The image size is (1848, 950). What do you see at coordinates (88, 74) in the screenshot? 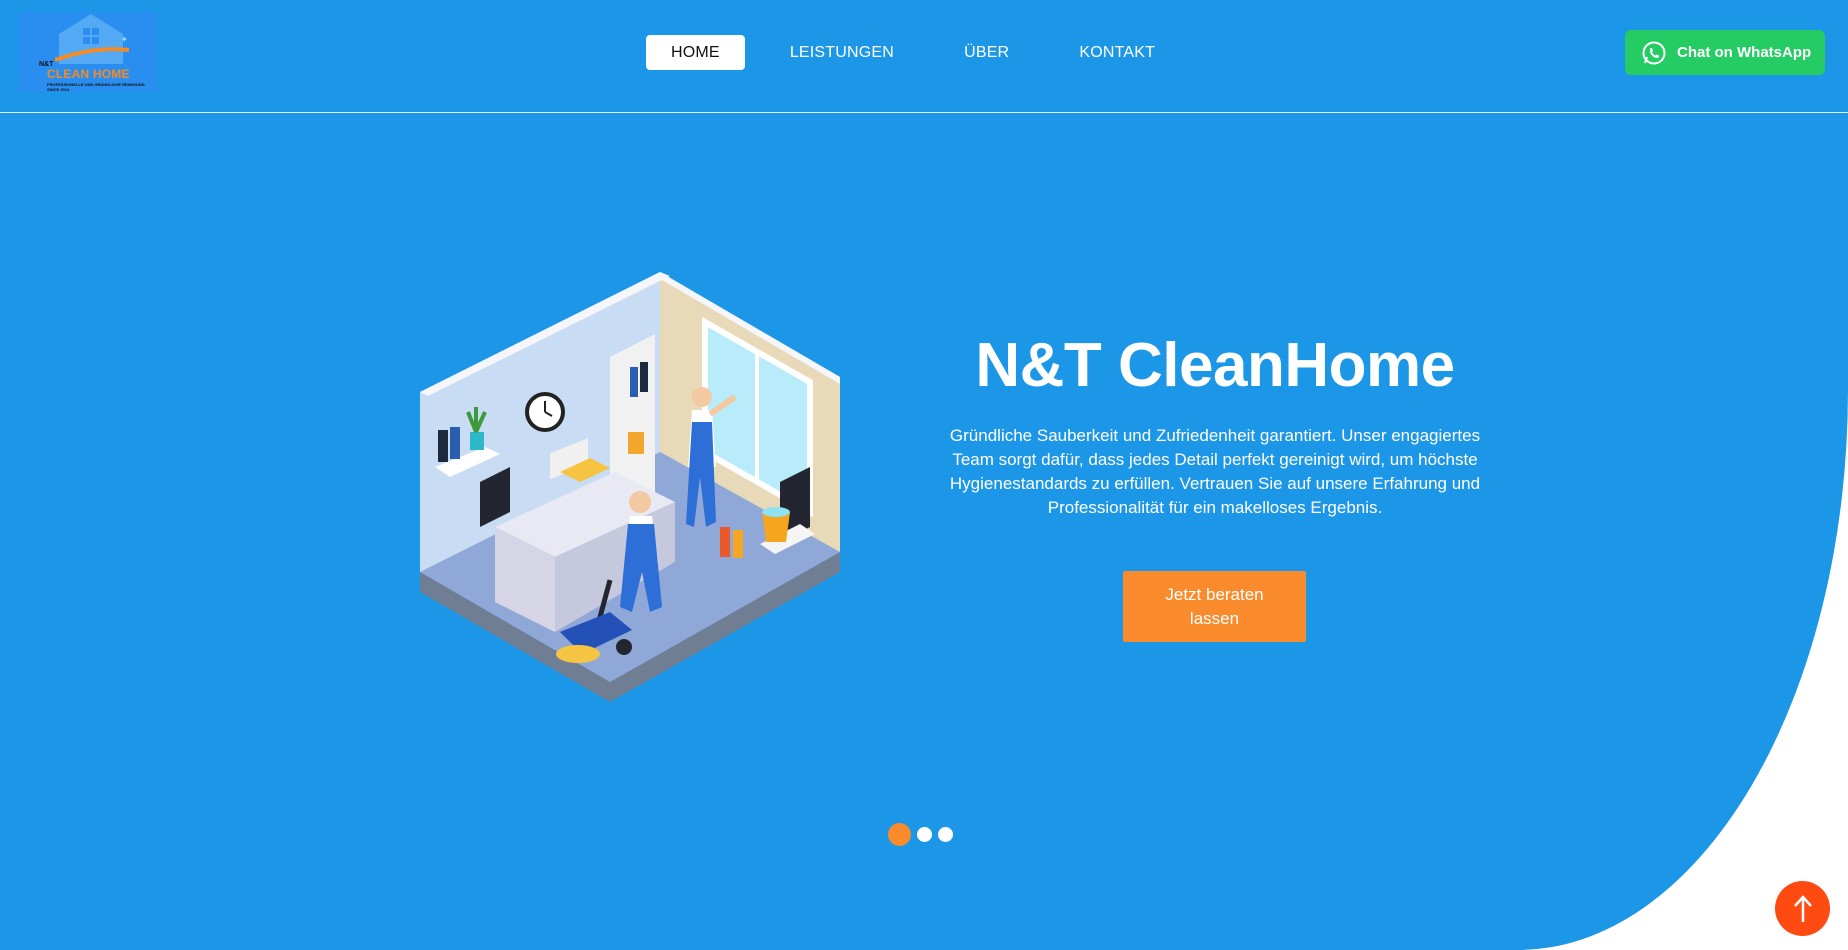
I see `logo-brand-text: CLEAN HOME` at bounding box center [88, 74].